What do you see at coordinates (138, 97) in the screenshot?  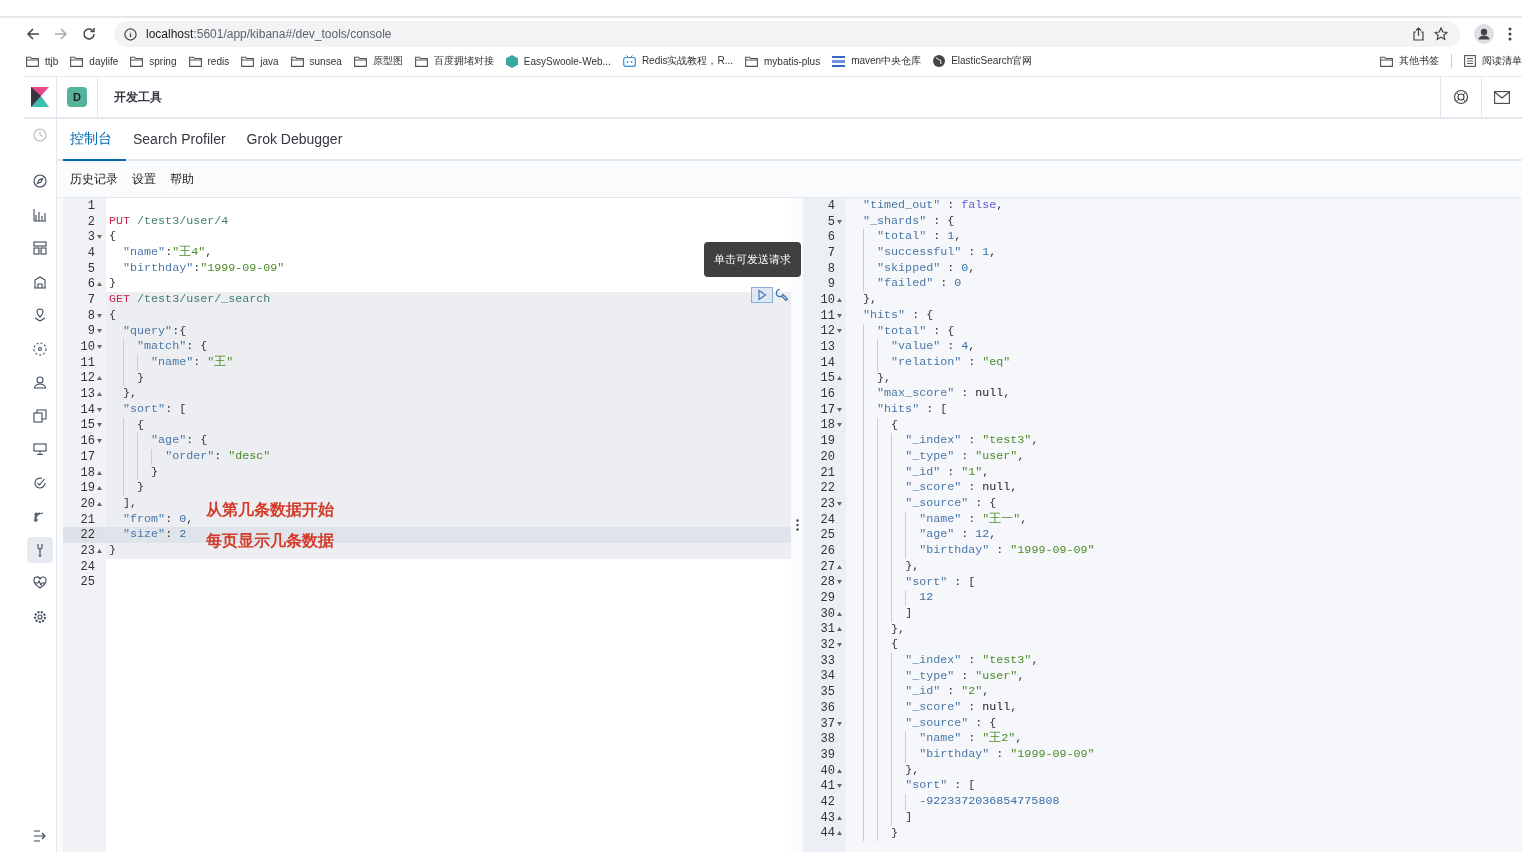 I see `breadcrumb: 开发工具` at bounding box center [138, 97].